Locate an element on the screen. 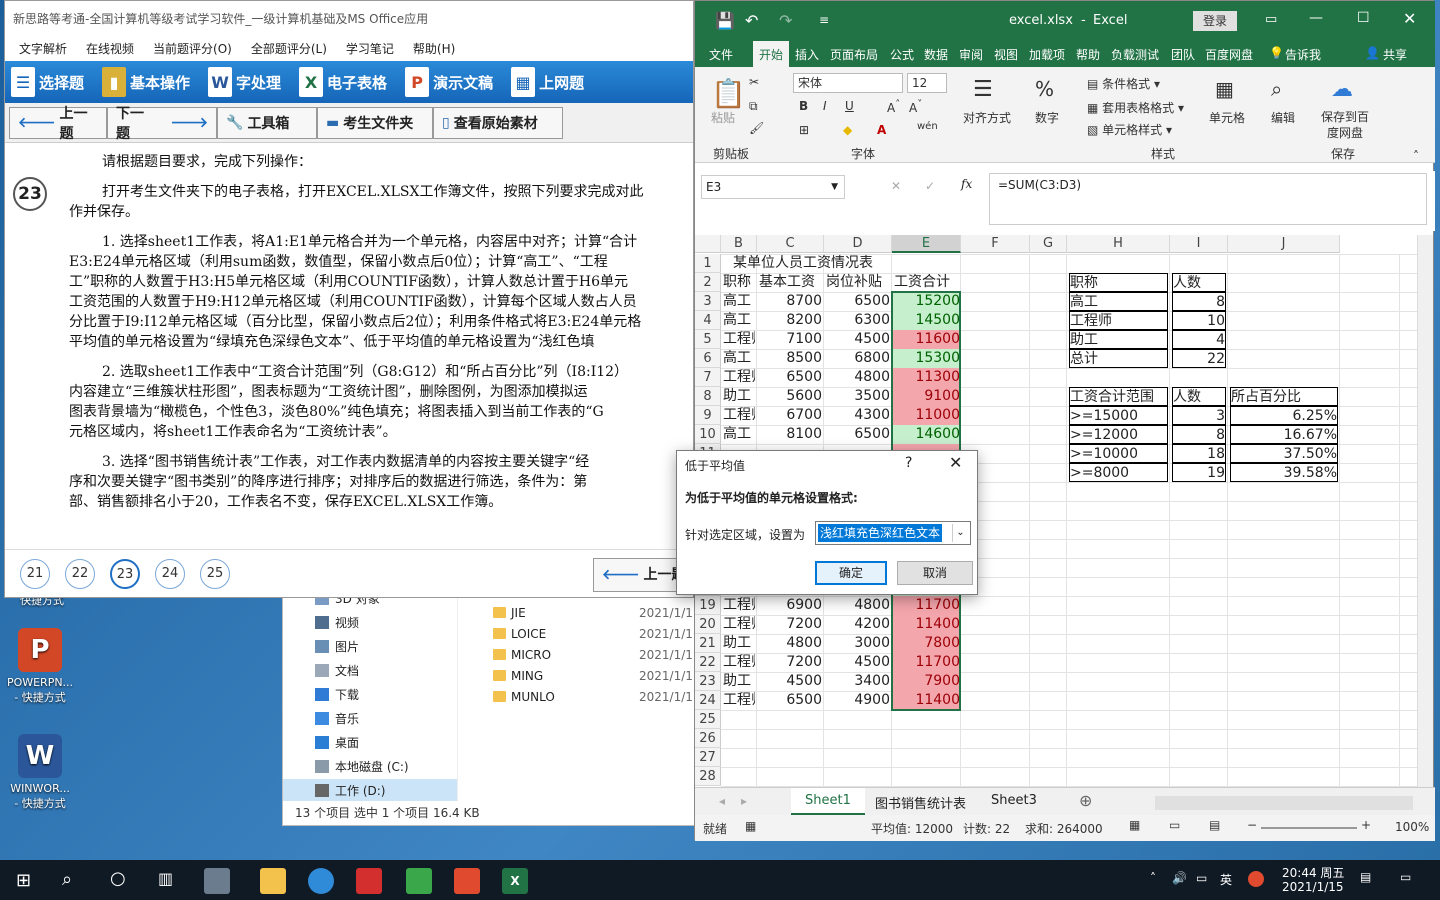  tab-baidu: 百度网盘 is located at coordinates (1229, 54).